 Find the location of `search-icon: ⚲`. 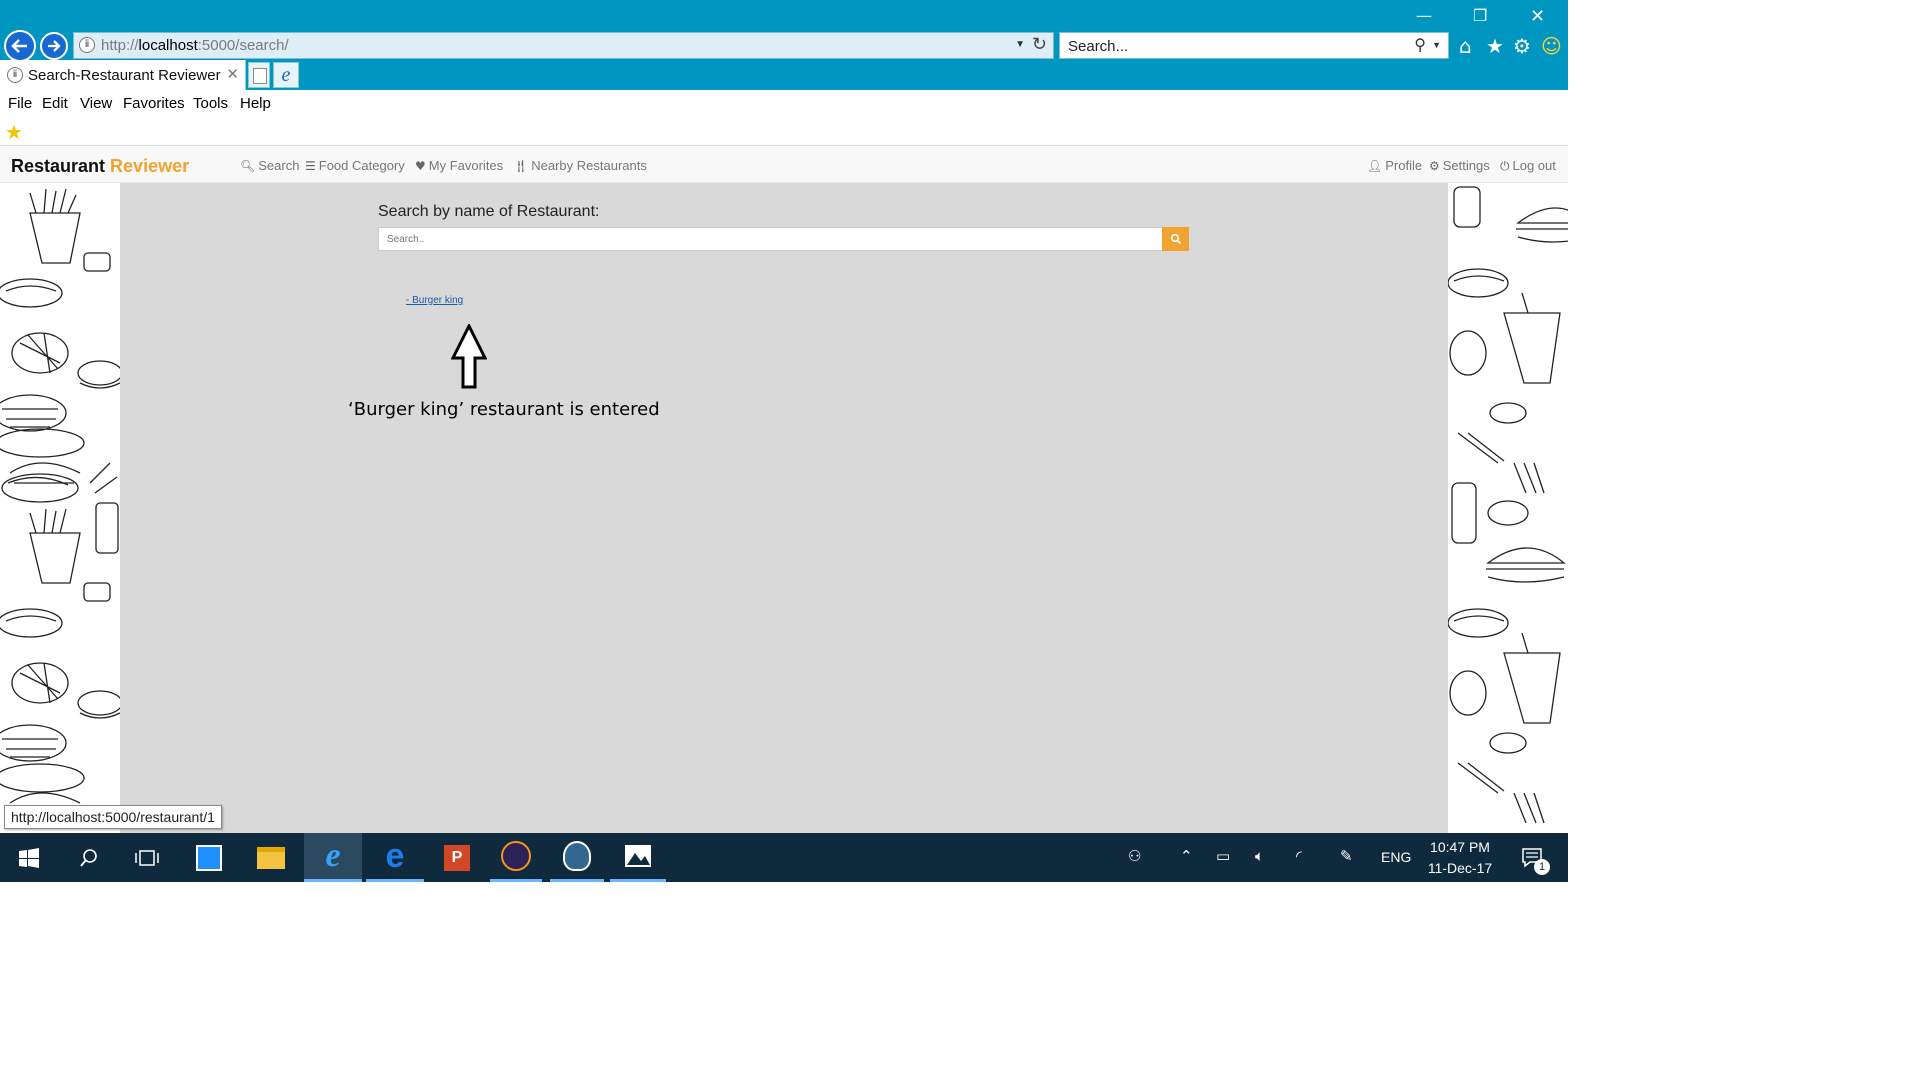

search-icon: ⚲ is located at coordinates (1420, 45).